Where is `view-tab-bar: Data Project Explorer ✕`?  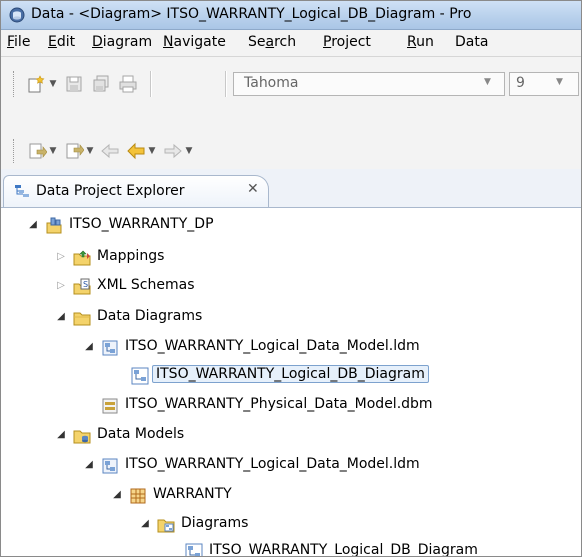
view-tab-bar: Data Project Explorer ✕ is located at coordinates (291, 188).